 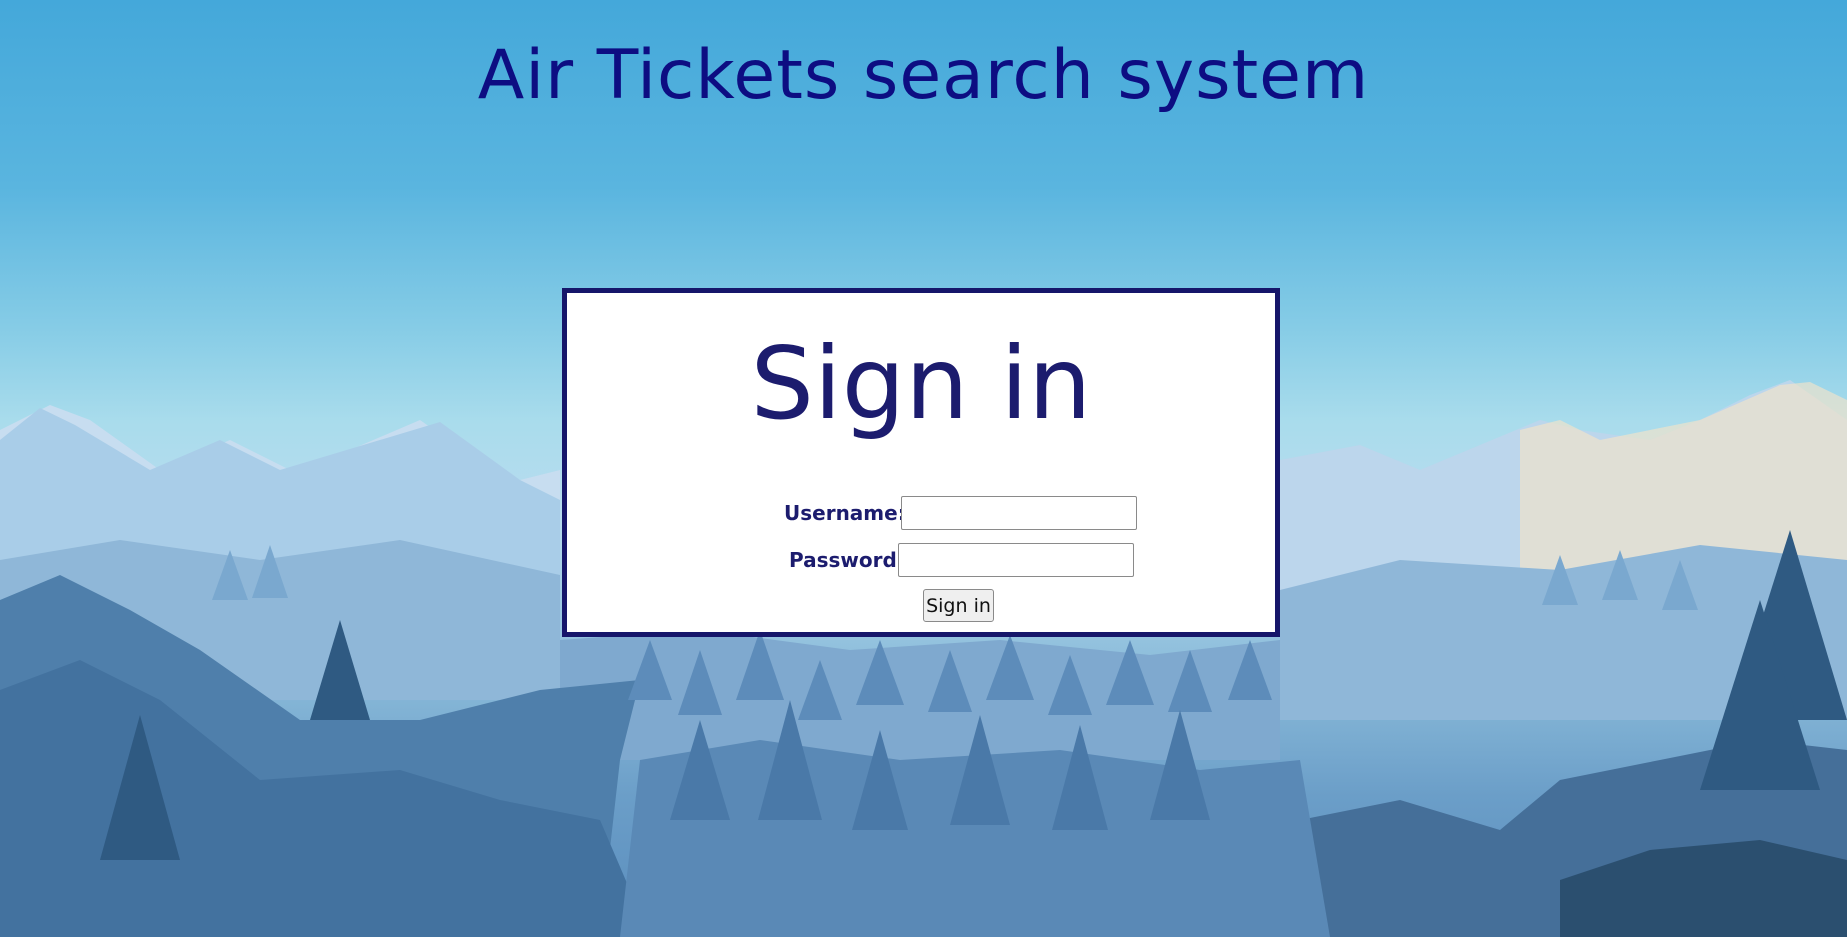 I want to click on signin-button: Sign in, so click(x=958, y=605).